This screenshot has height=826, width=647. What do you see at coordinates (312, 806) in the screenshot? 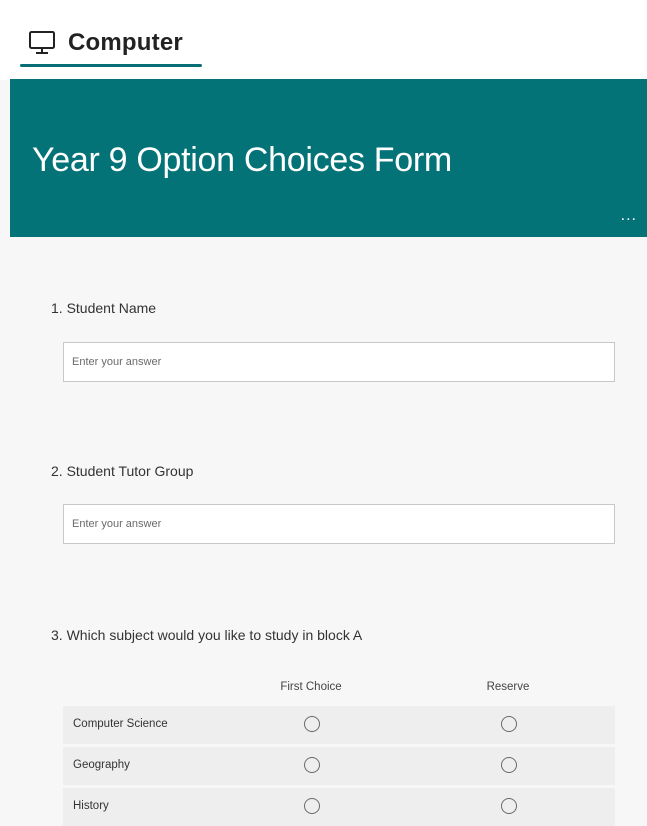
I see `radio-history-first-choice` at bounding box center [312, 806].